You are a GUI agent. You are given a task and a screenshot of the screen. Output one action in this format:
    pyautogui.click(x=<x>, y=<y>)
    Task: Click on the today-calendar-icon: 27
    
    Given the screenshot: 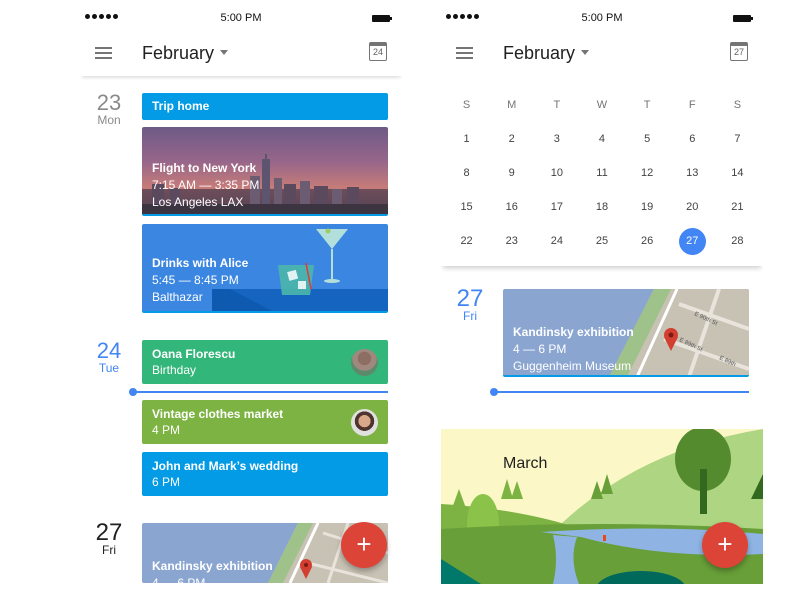 What is the action you would take?
    pyautogui.click(x=739, y=51)
    